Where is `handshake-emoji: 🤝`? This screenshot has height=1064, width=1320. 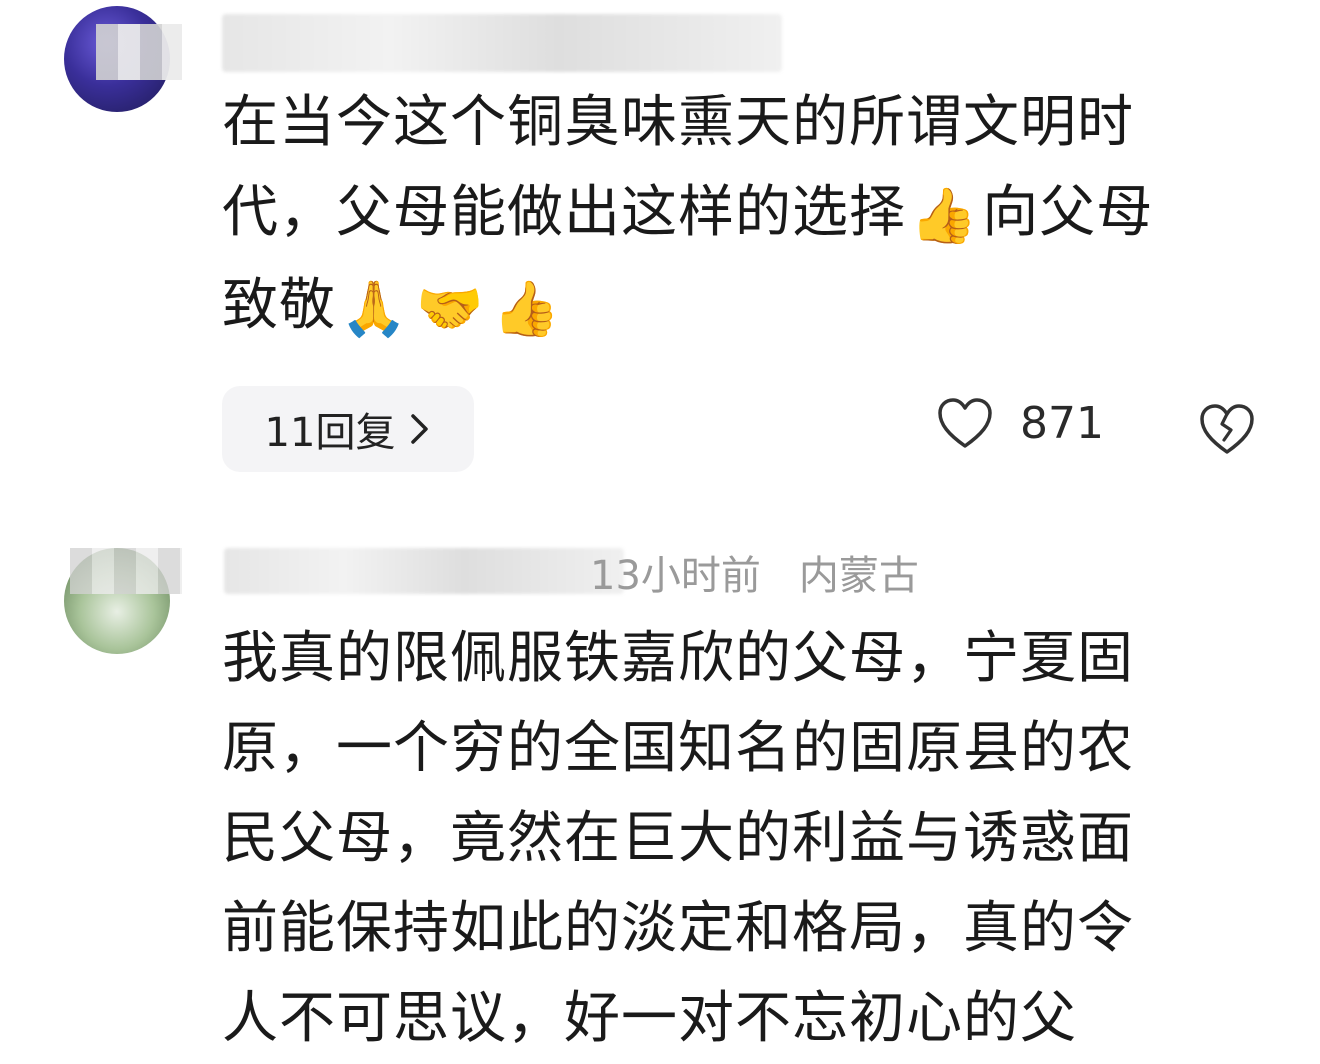
handshake-emoji: 🤝 is located at coordinates (450, 308).